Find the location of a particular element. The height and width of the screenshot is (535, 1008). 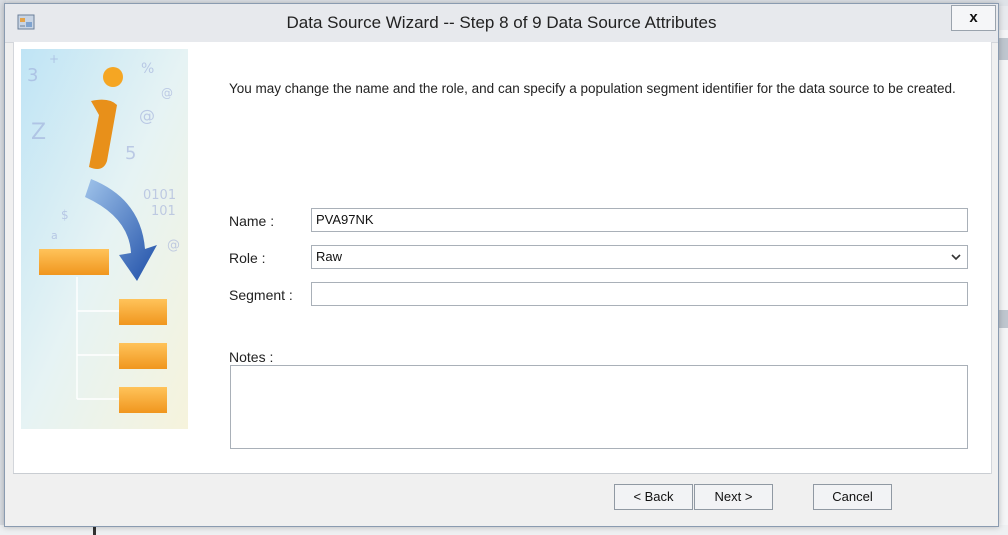

footer-divider is located at coordinates (501, 473).